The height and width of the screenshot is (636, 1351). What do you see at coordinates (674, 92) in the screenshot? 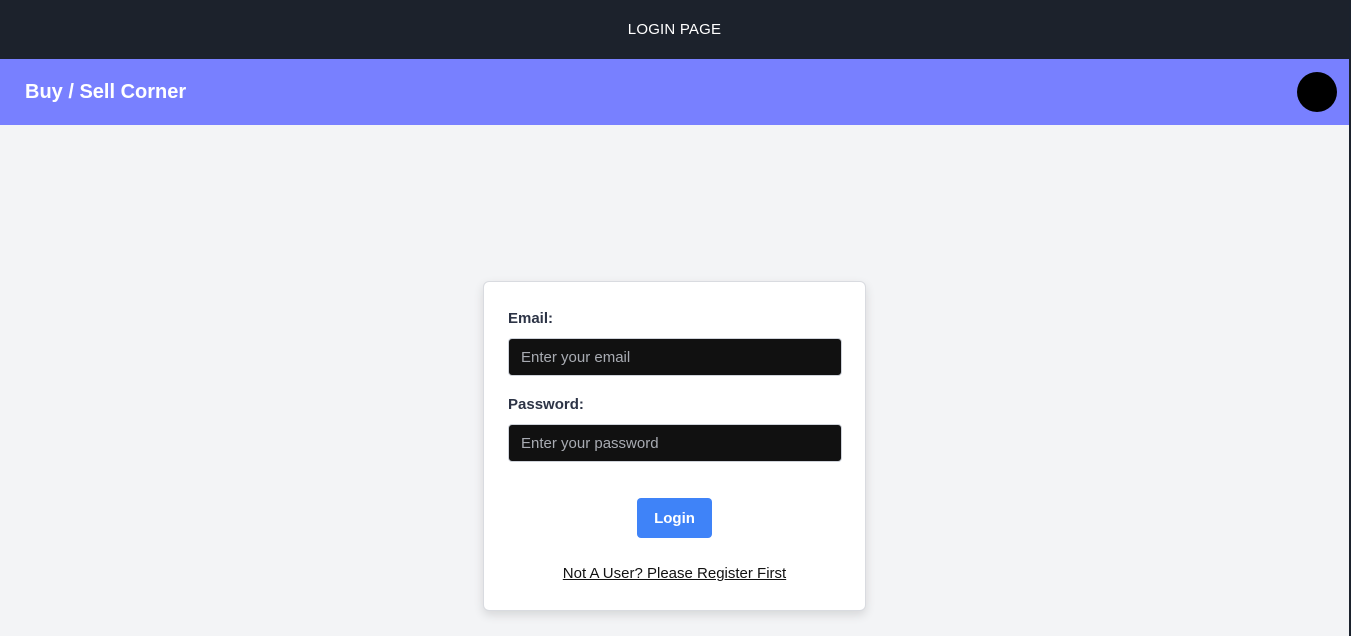
I see `navbar: Buy / Sell Corner` at bounding box center [674, 92].